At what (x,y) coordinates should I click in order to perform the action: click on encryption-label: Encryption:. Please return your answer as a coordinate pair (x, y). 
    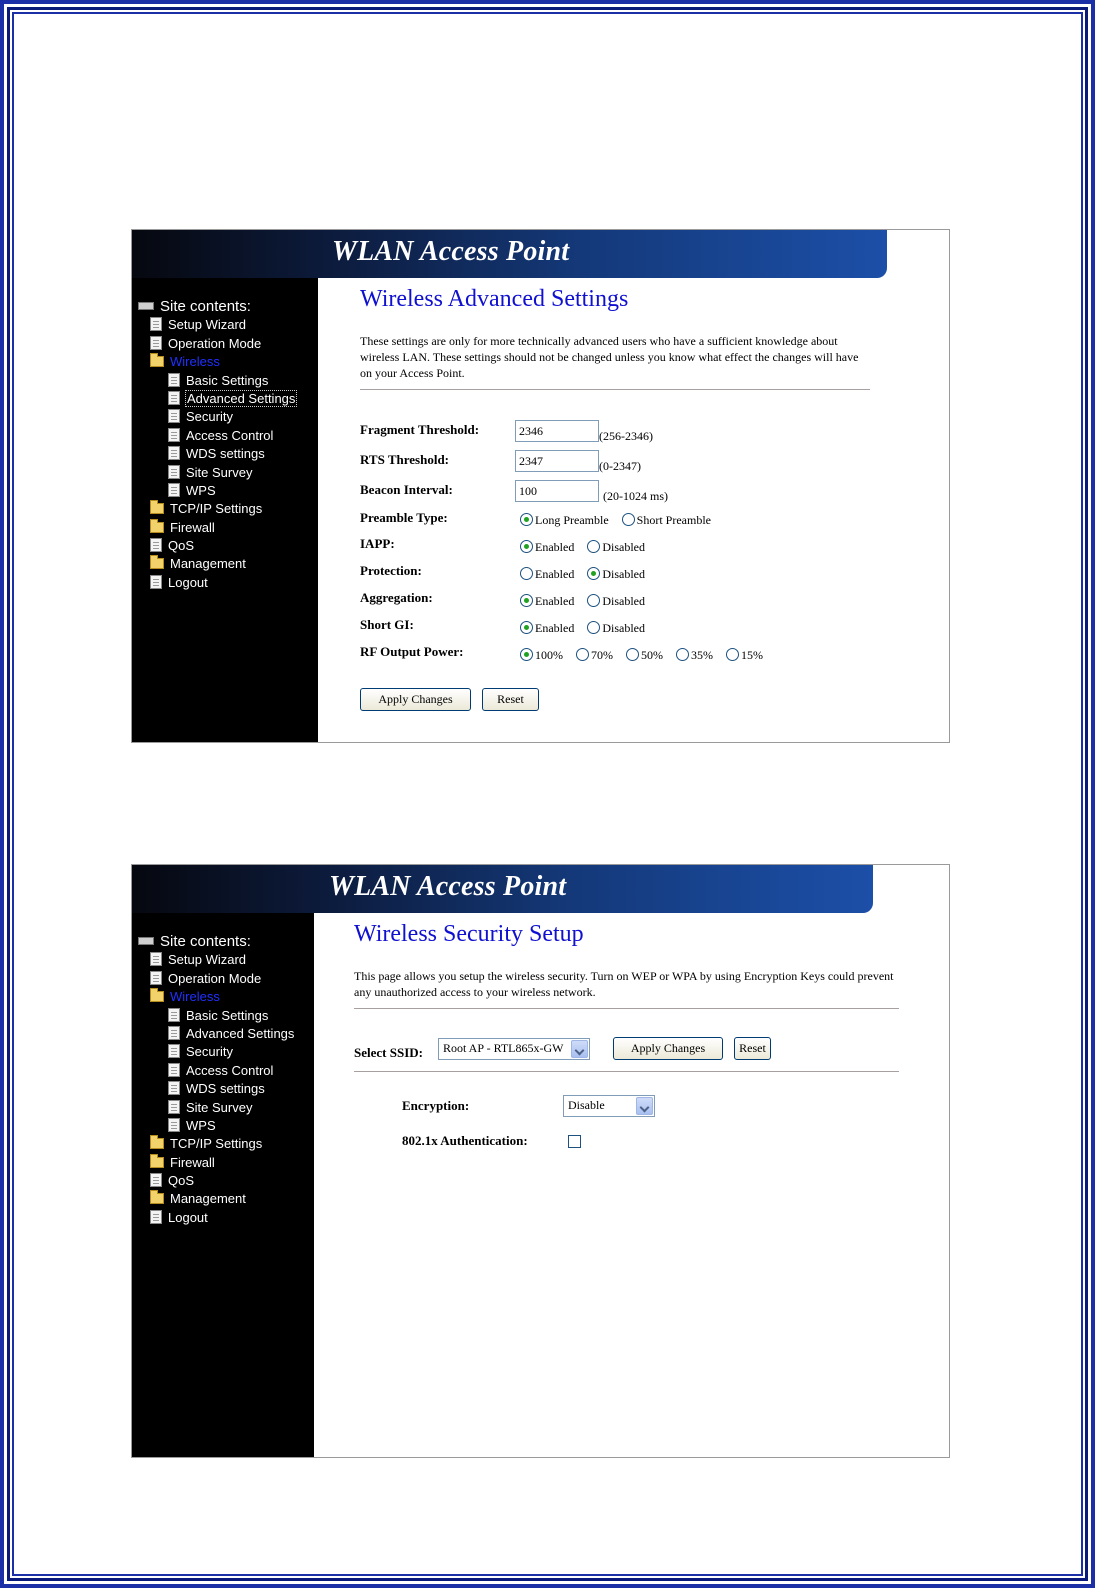
    Looking at the image, I should click on (436, 1105).